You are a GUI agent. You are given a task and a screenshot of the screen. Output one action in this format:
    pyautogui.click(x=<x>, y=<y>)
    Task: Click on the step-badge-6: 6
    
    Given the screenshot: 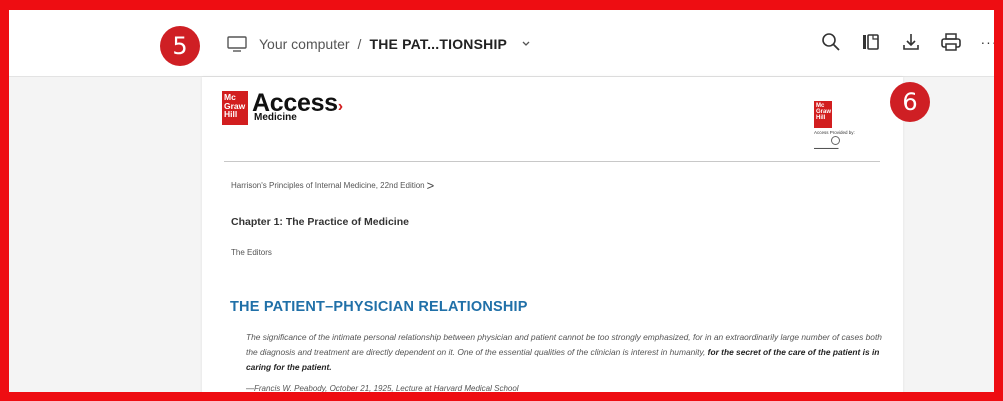 What is the action you would take?
    pyautogui.click(x=910, y=102)
    